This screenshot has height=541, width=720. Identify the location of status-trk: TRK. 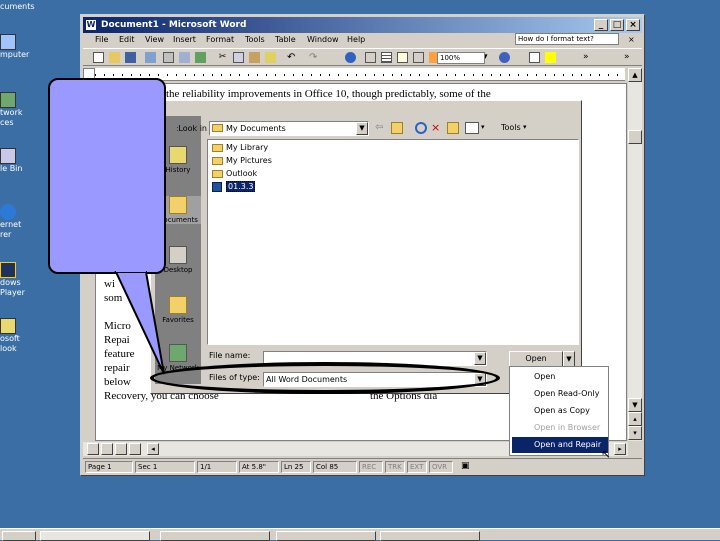
(395, 467).